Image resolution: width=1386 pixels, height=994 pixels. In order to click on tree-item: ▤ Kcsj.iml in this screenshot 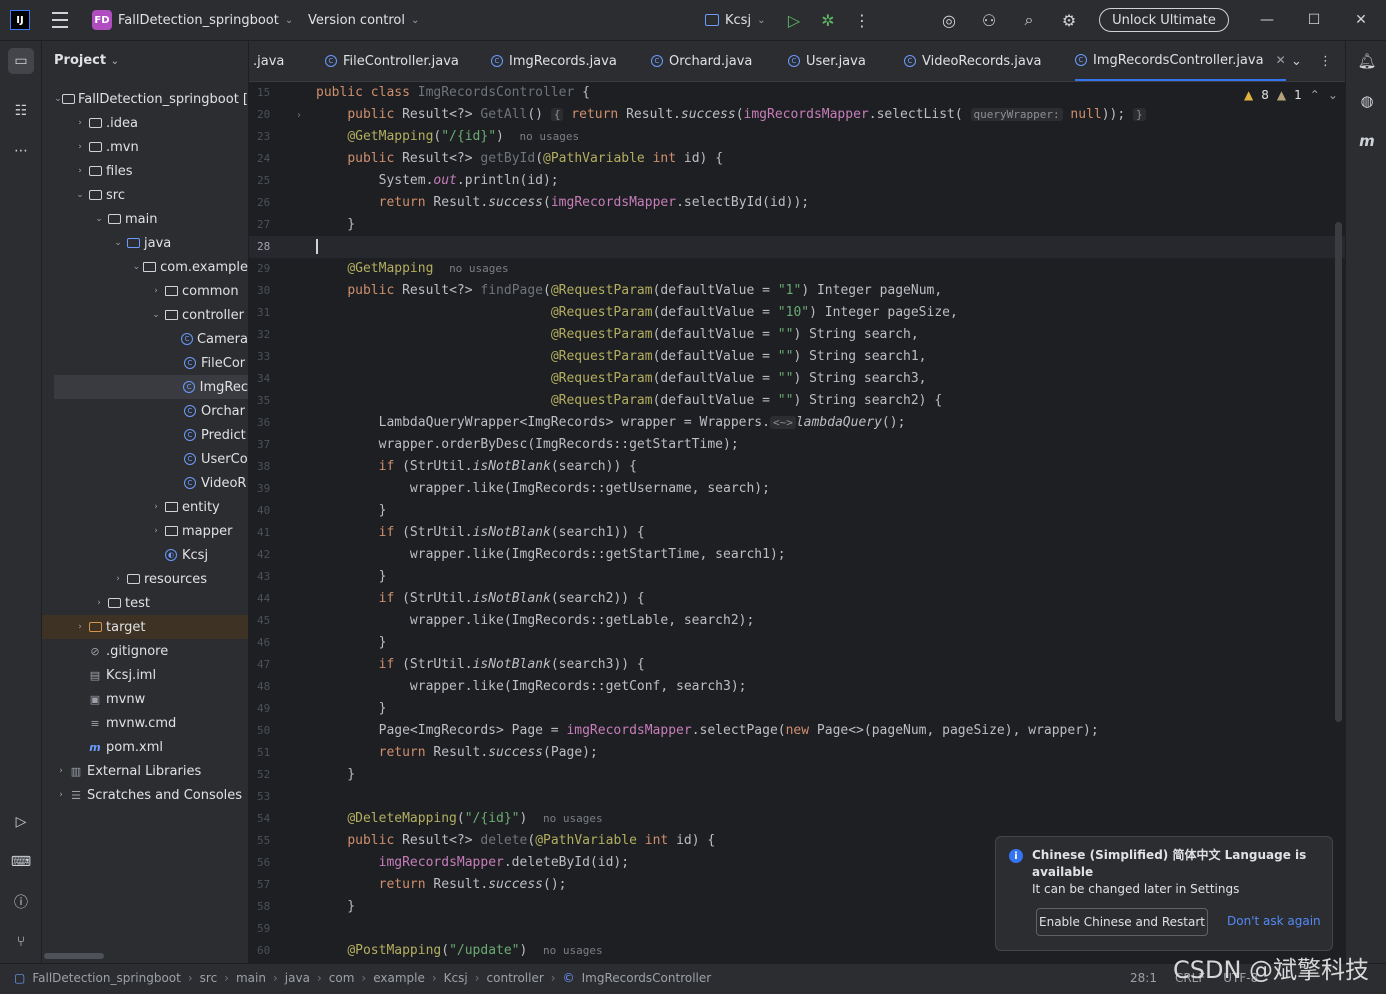, I will do `click(145, 675)`.